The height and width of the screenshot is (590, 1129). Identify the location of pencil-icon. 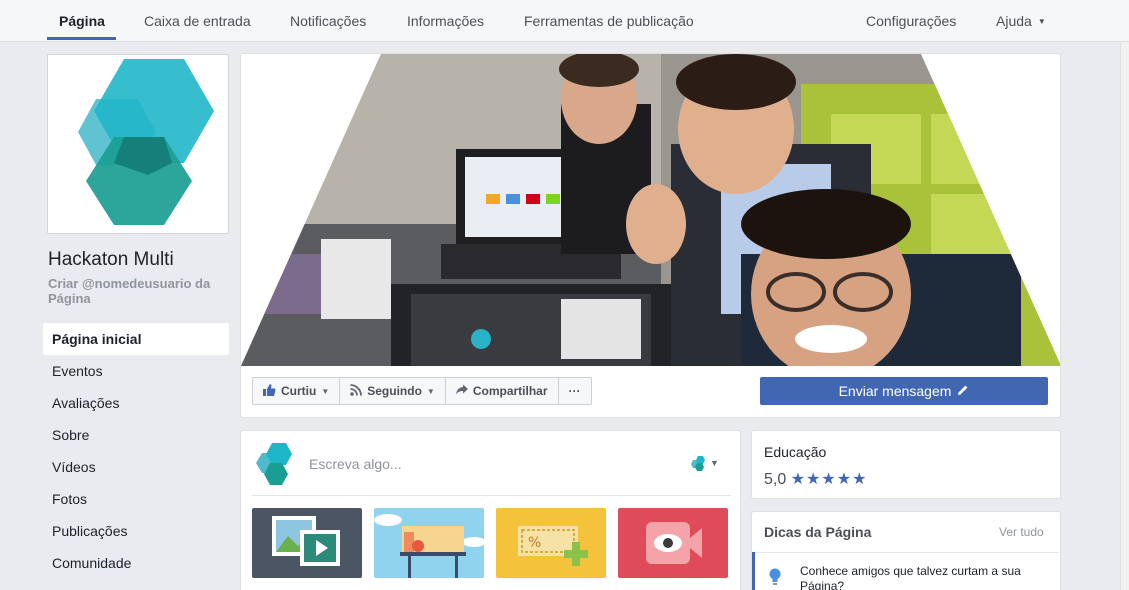
(963, 391).